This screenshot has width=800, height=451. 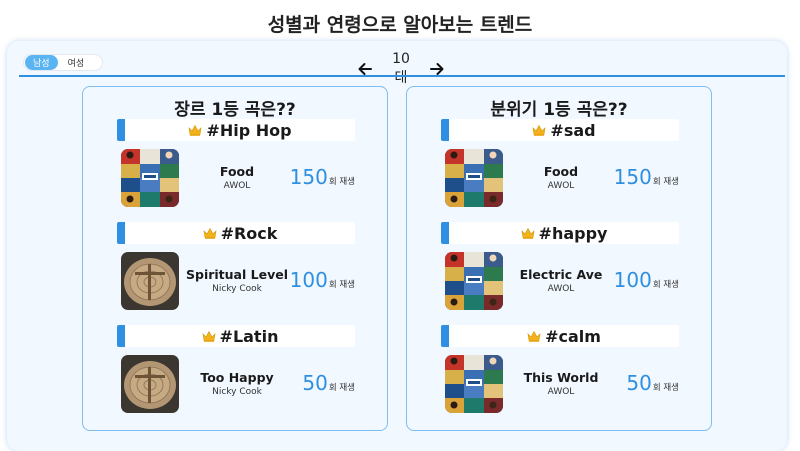 What do you see at coordinates (573, 336) in the screenshot?
I see `tag-label: #calm` at bounding box center [573, 336].